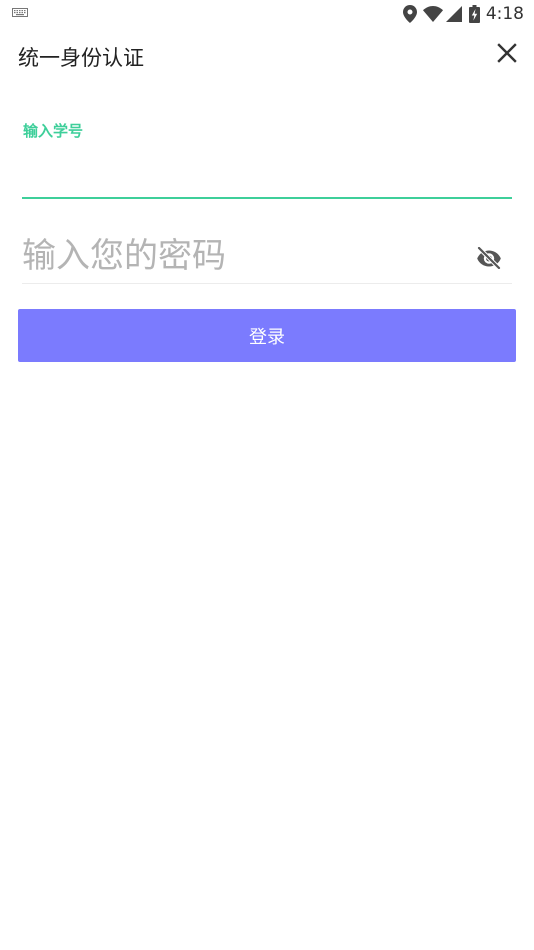  What do you see at coordinates (453, 14) in the screenshot?
I see `signal-icon` at bounding box center [453, 14].